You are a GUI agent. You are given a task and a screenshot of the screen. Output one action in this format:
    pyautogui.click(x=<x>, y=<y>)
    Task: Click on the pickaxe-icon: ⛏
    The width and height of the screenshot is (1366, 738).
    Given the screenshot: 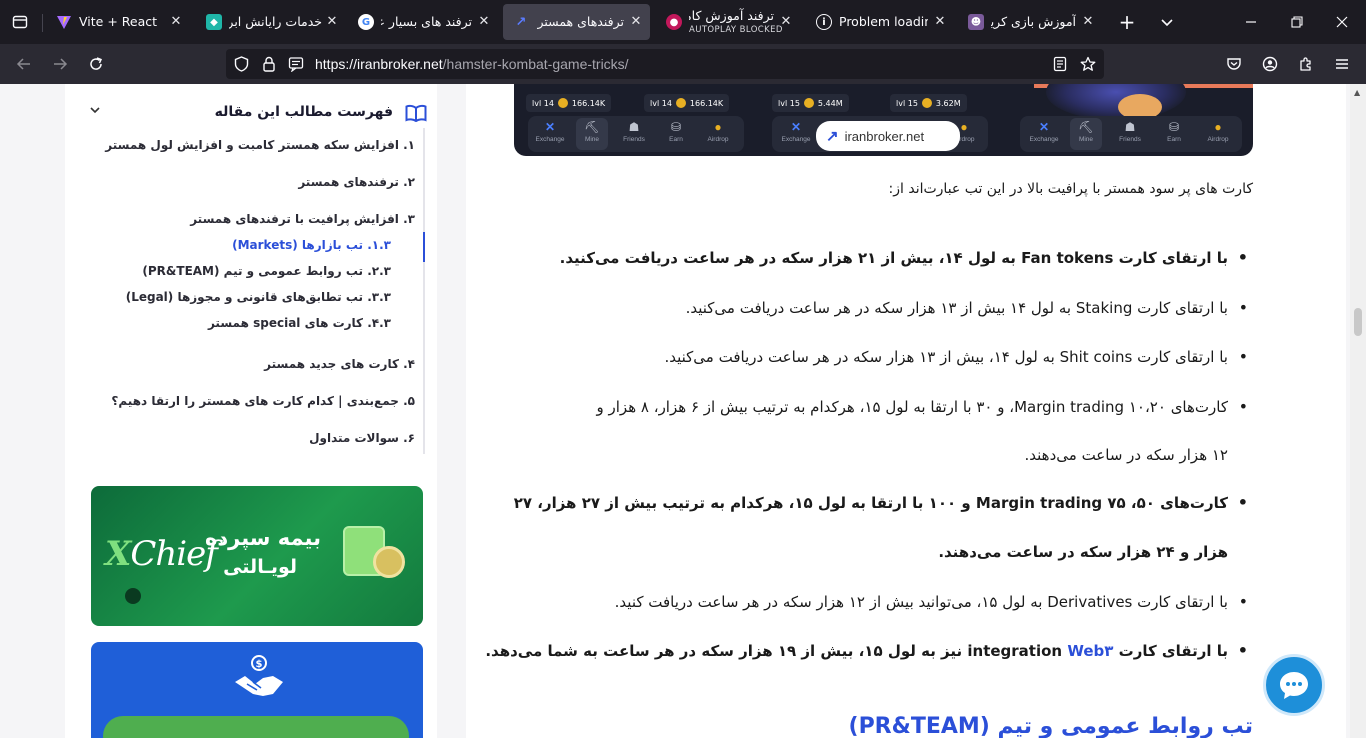 What is the action you would take?
    pyautogui.click(x=1086, y=127)
    